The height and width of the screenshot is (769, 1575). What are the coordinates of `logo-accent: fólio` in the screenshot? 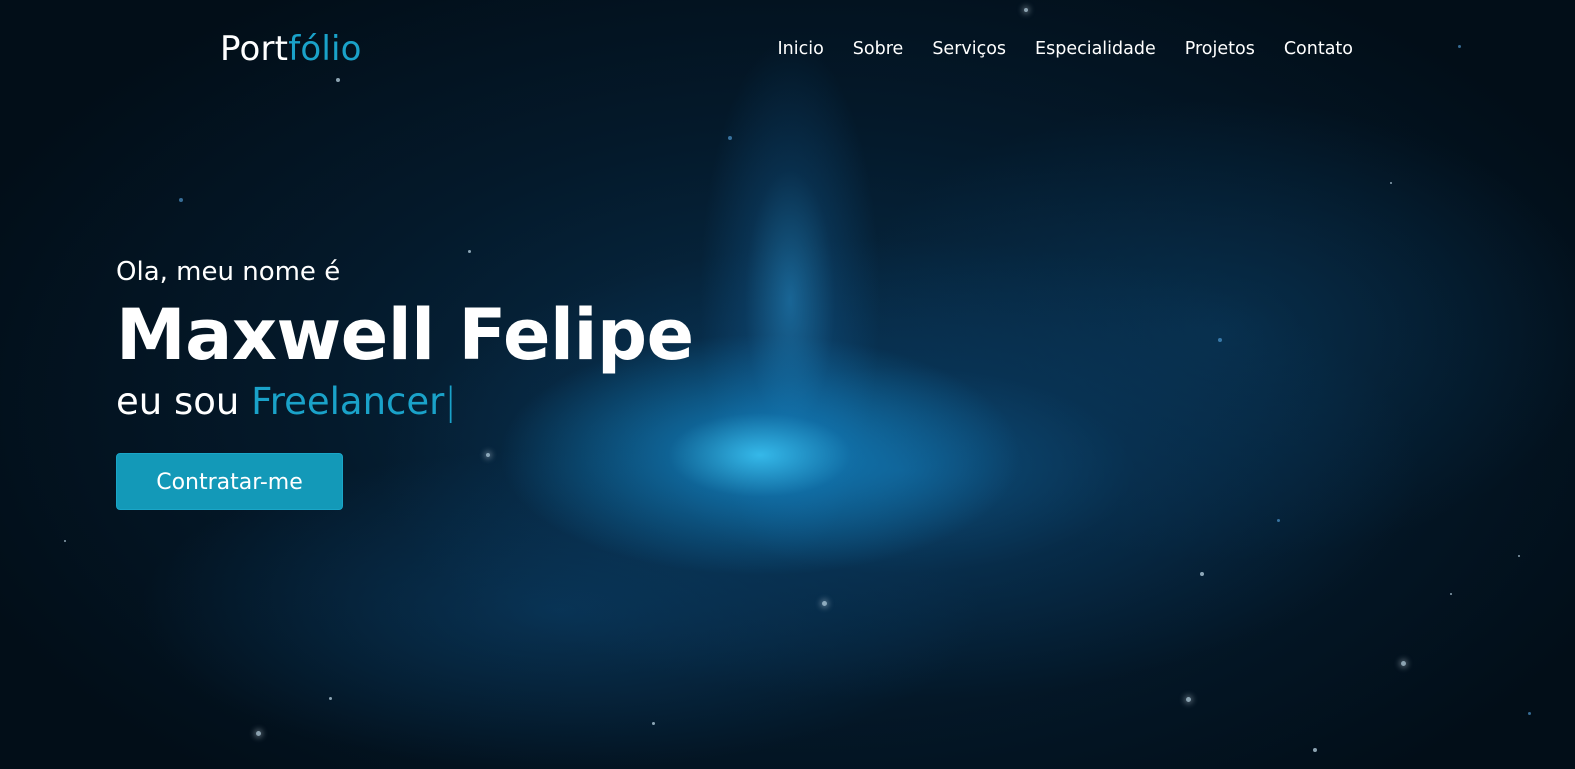 It's located at (325, 49).